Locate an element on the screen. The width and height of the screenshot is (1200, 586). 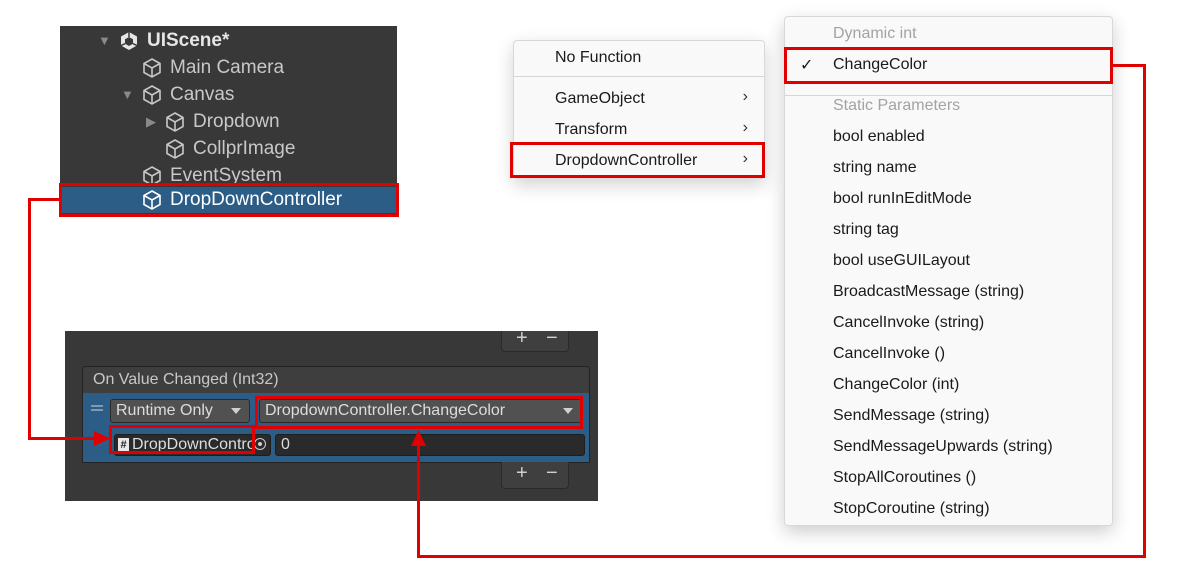
menu-item-gameobject: GameObject › is located at coordinates (639, 99).